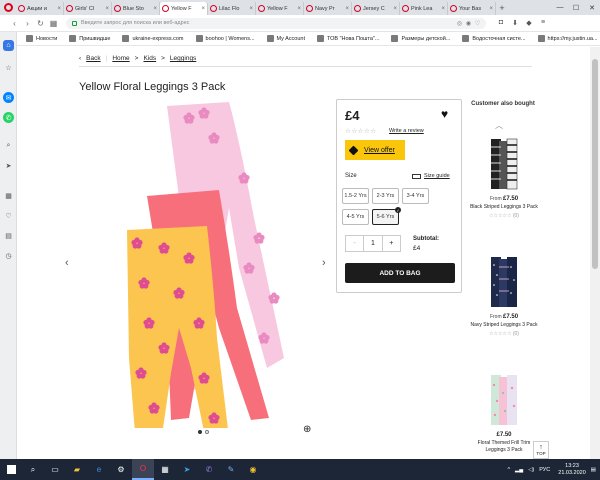 The height and width of the screenshot is (480, 600). What do you see at coordinates (502, 8) in the screenshot?
I see `new-tab-button: +` at bounding box center [502, 8].